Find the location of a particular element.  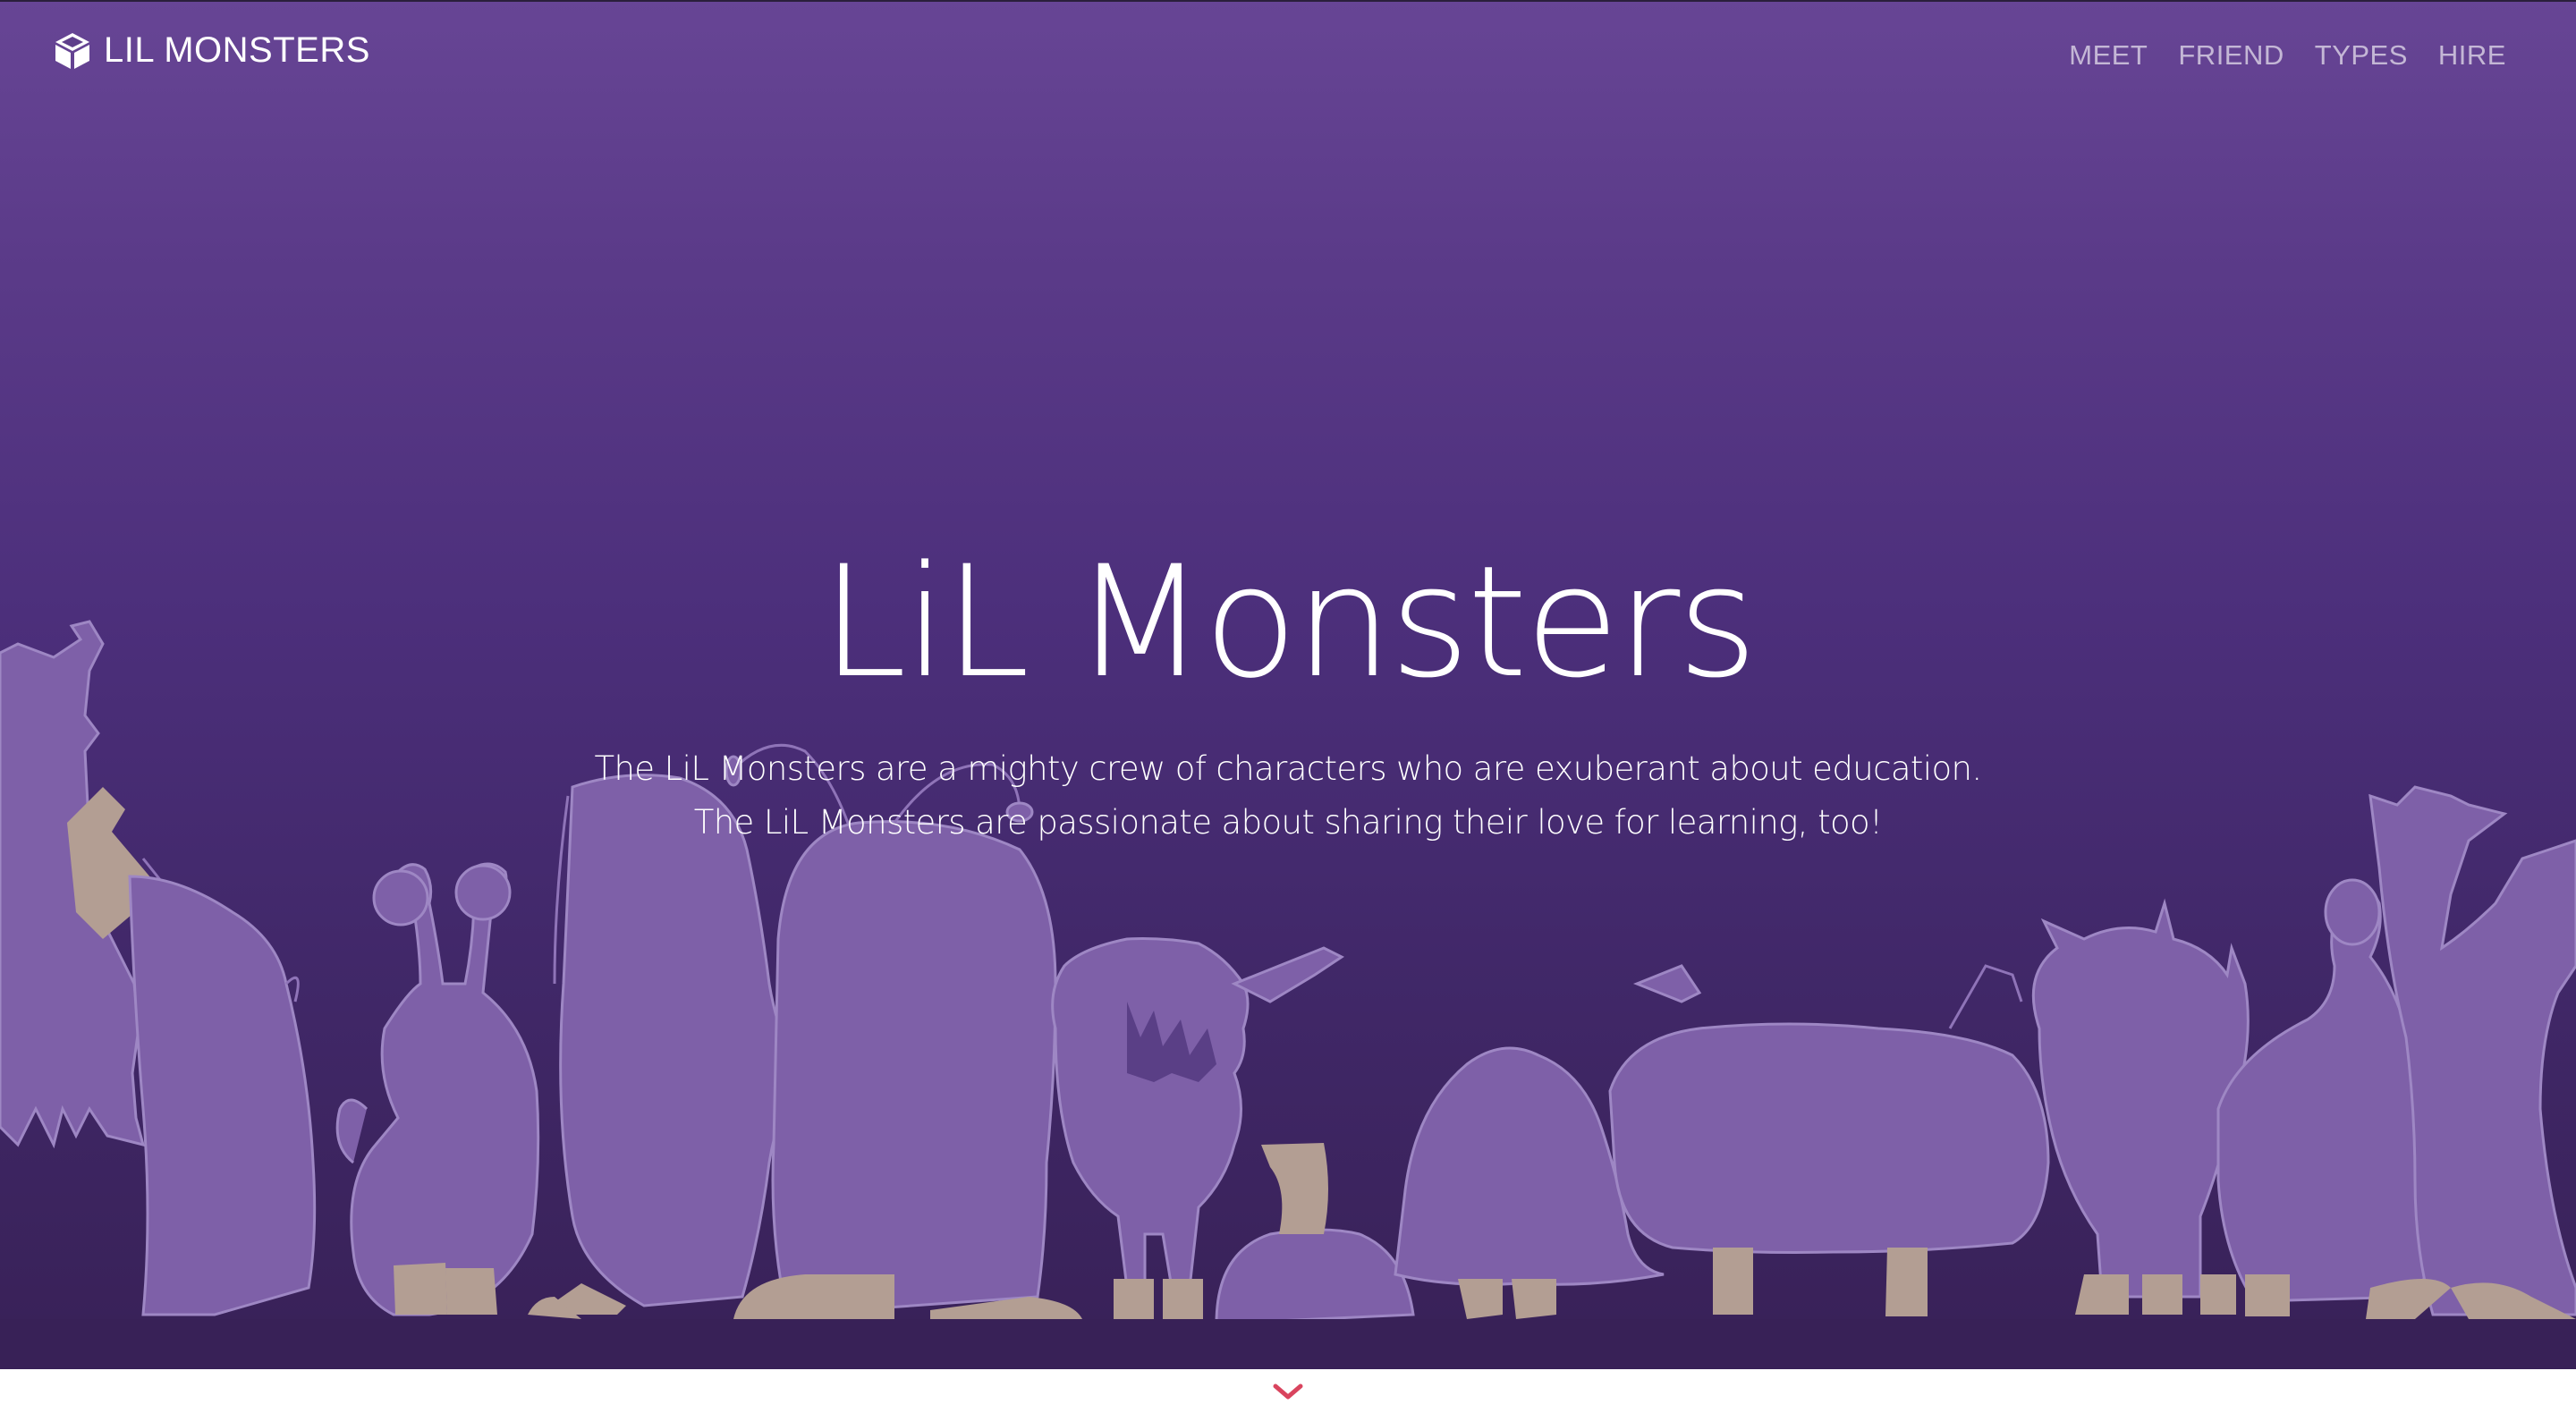

nav-menu: MEET FRIEND TYPES HIRE is located at coordinates (2287, 55).